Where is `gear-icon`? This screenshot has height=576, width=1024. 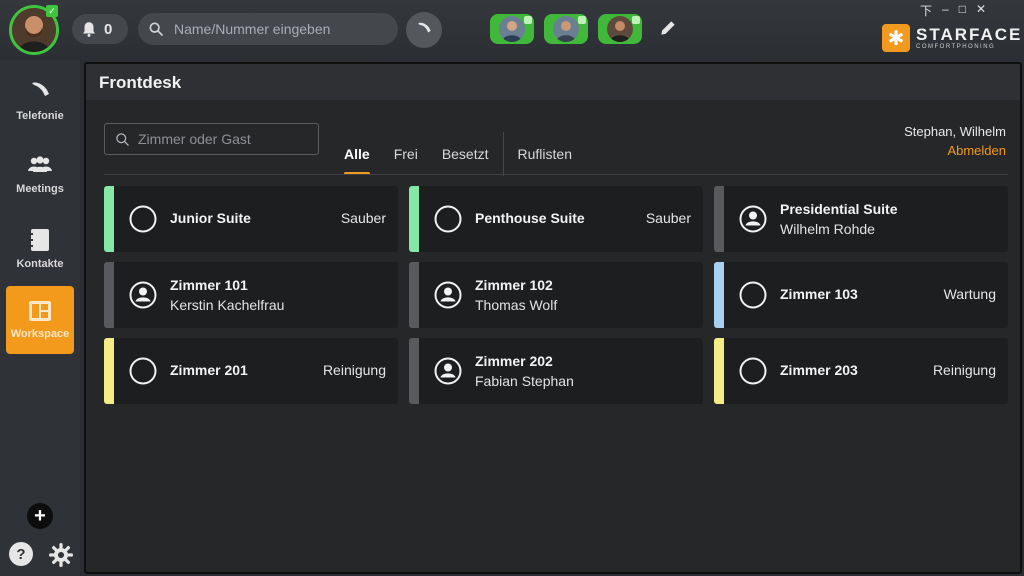
gear-icon is located at coordinates (61, 555).